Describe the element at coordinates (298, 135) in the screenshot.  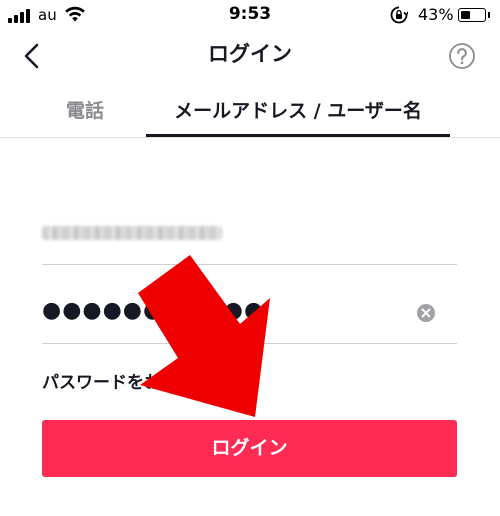
I see `active-tab-indicator` at that location.